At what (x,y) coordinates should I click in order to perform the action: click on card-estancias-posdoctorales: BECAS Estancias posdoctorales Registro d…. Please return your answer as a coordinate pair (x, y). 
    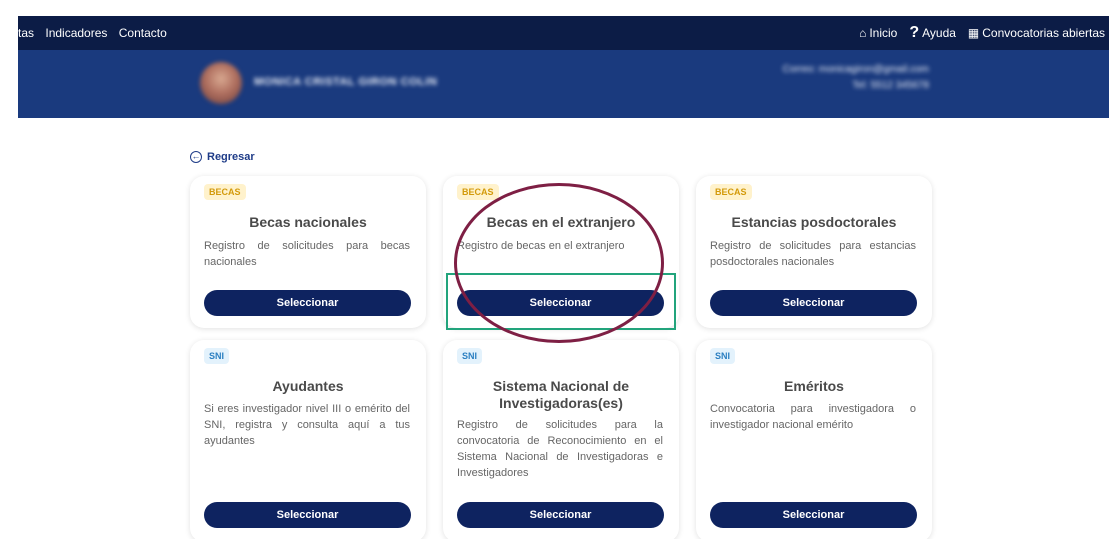
    Looking at the image, I should click on (814, 252).